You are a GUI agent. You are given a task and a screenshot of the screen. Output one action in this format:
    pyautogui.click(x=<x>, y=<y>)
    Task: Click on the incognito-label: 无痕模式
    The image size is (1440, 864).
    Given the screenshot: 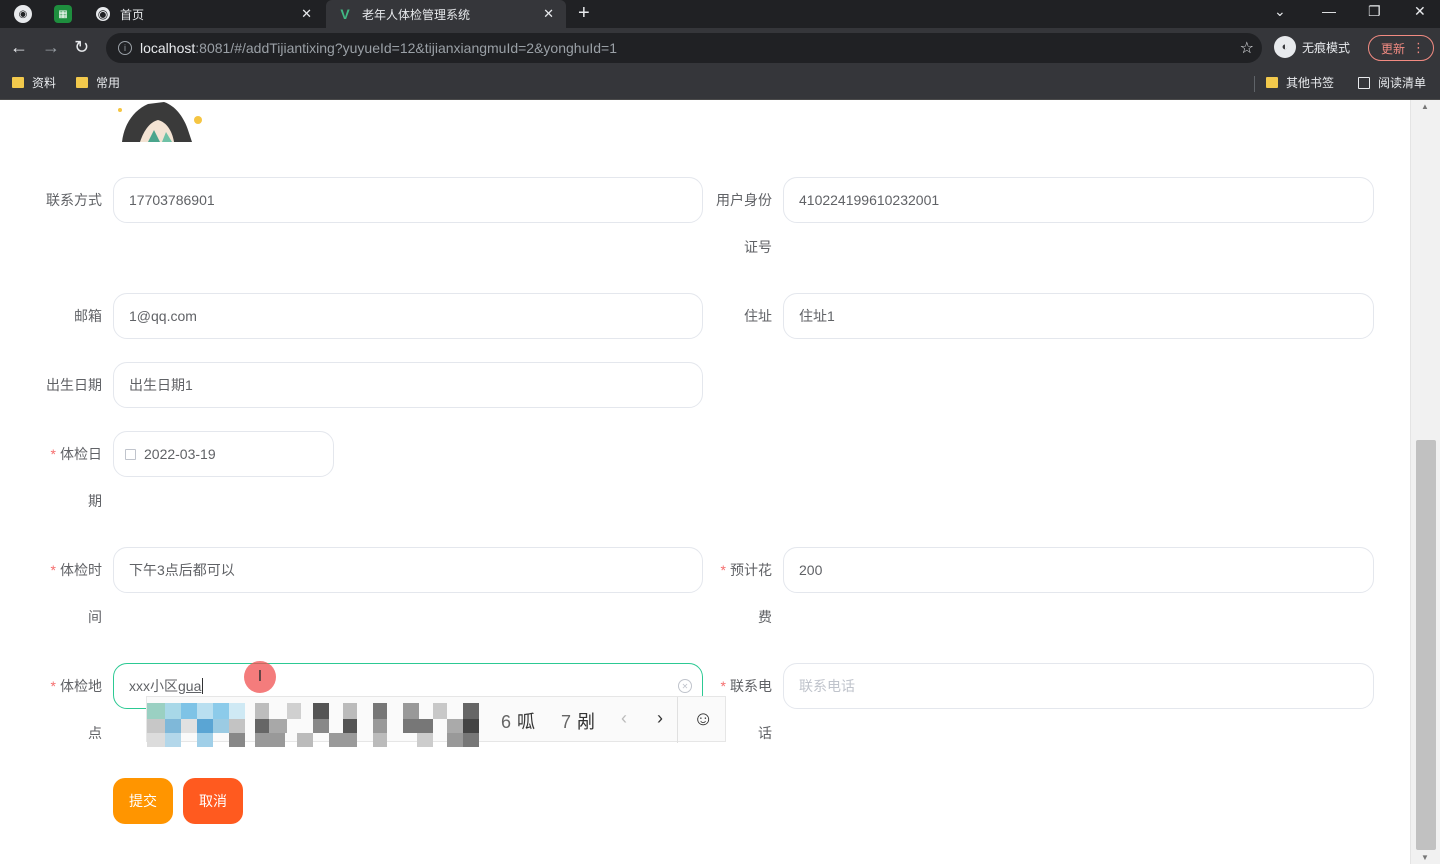 What is the action you would take?
    pyautogui.click(x=1326, y=47)
    